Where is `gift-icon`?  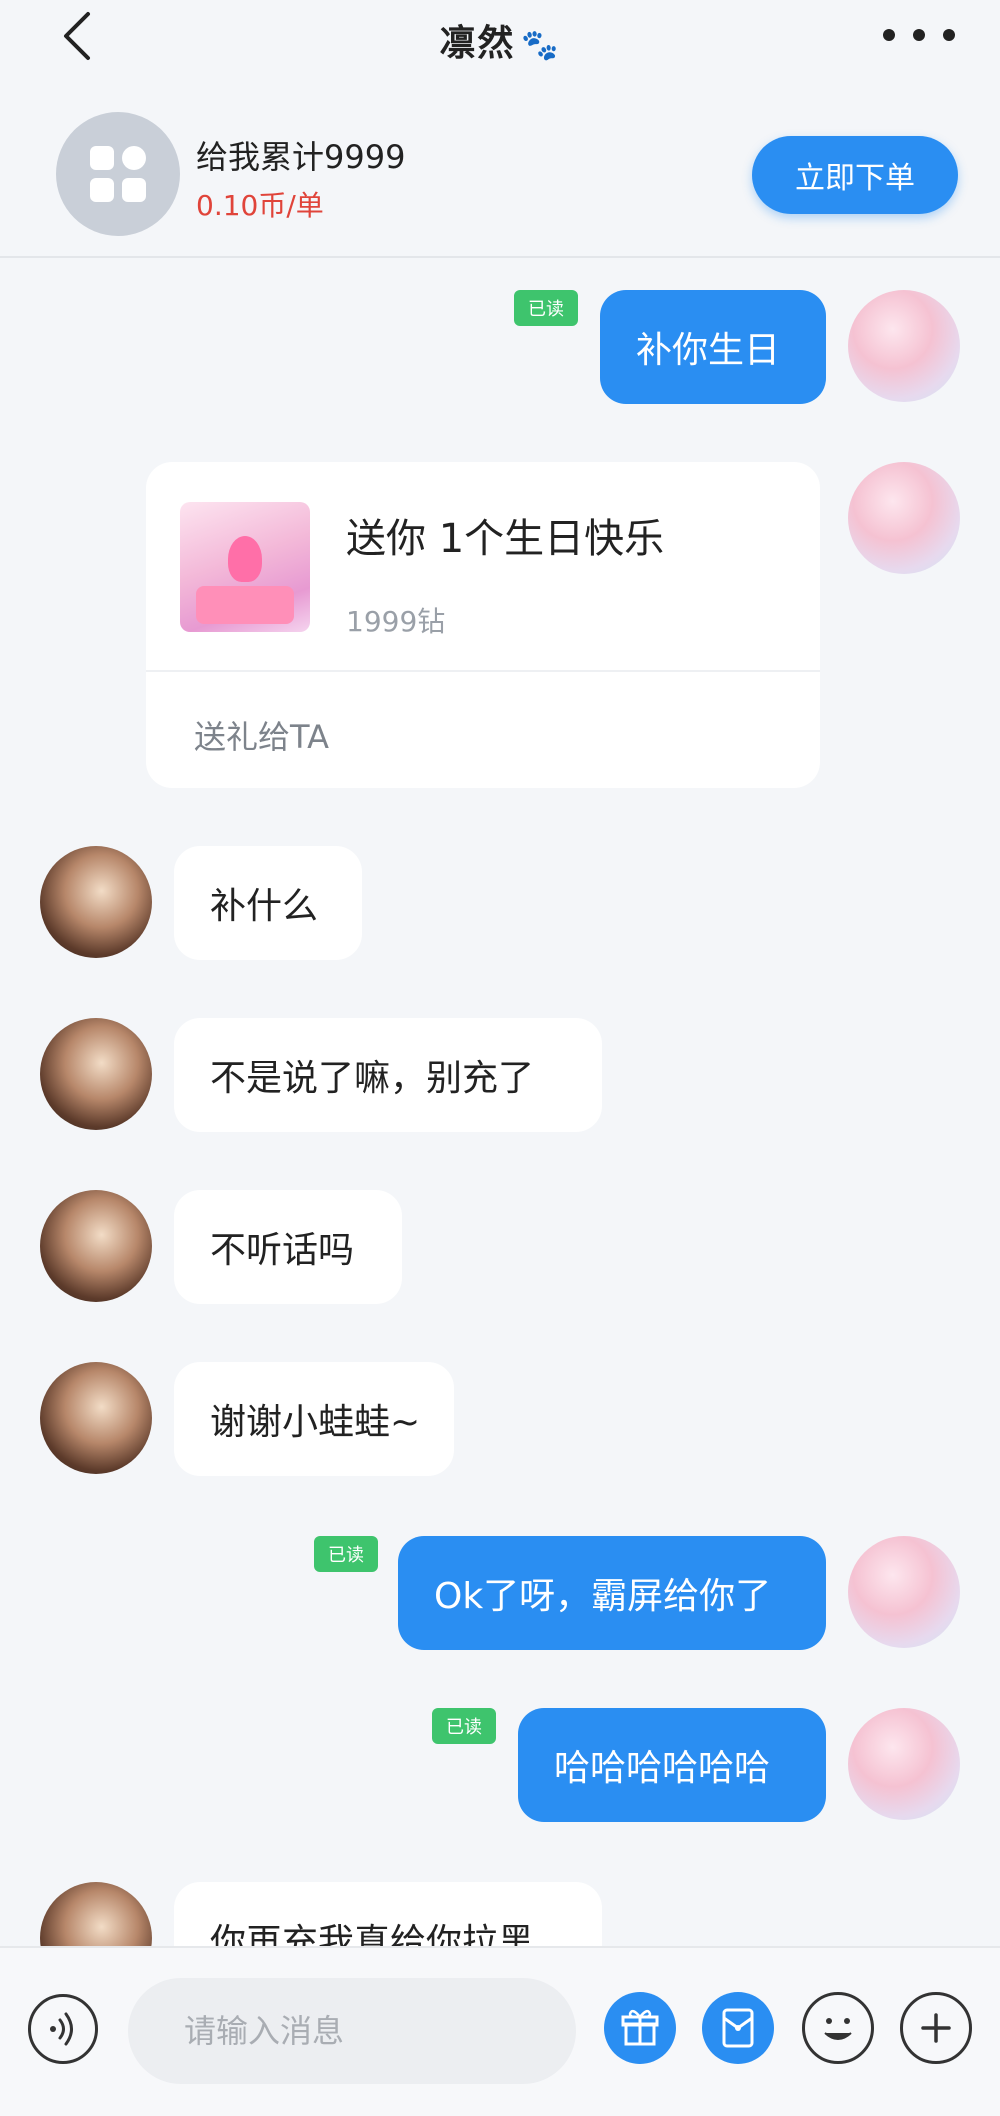
gift-icon is located at coordinates (640, 2028).